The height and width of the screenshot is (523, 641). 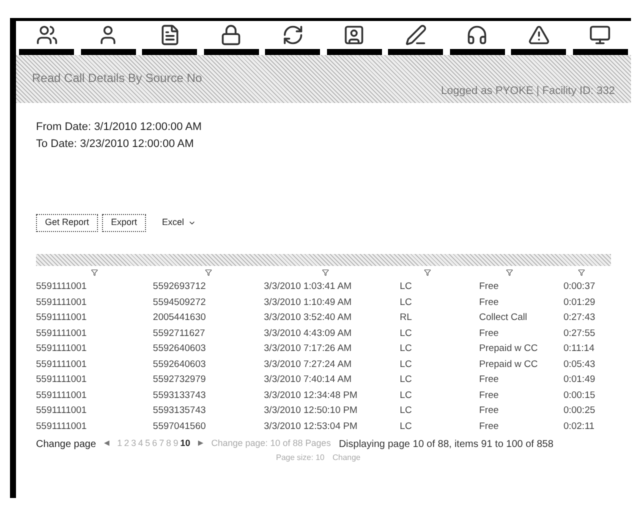 I want to click on table-cell-text: 3/3/2010 12:34:48 PM, so click(x=311, y=395).